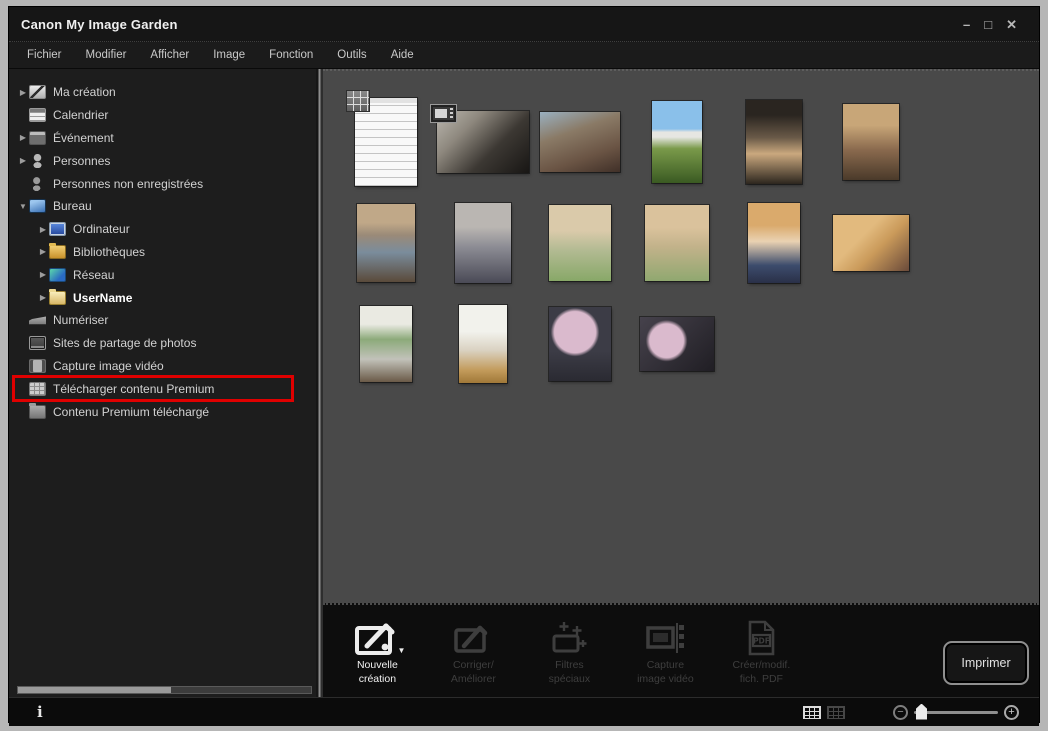 The height and width of the screenshot is (731, 1048). What do you see at coordinates (37, 206) in the screenshot?
I see `desktop-icon` at bounding box center [37, 206].